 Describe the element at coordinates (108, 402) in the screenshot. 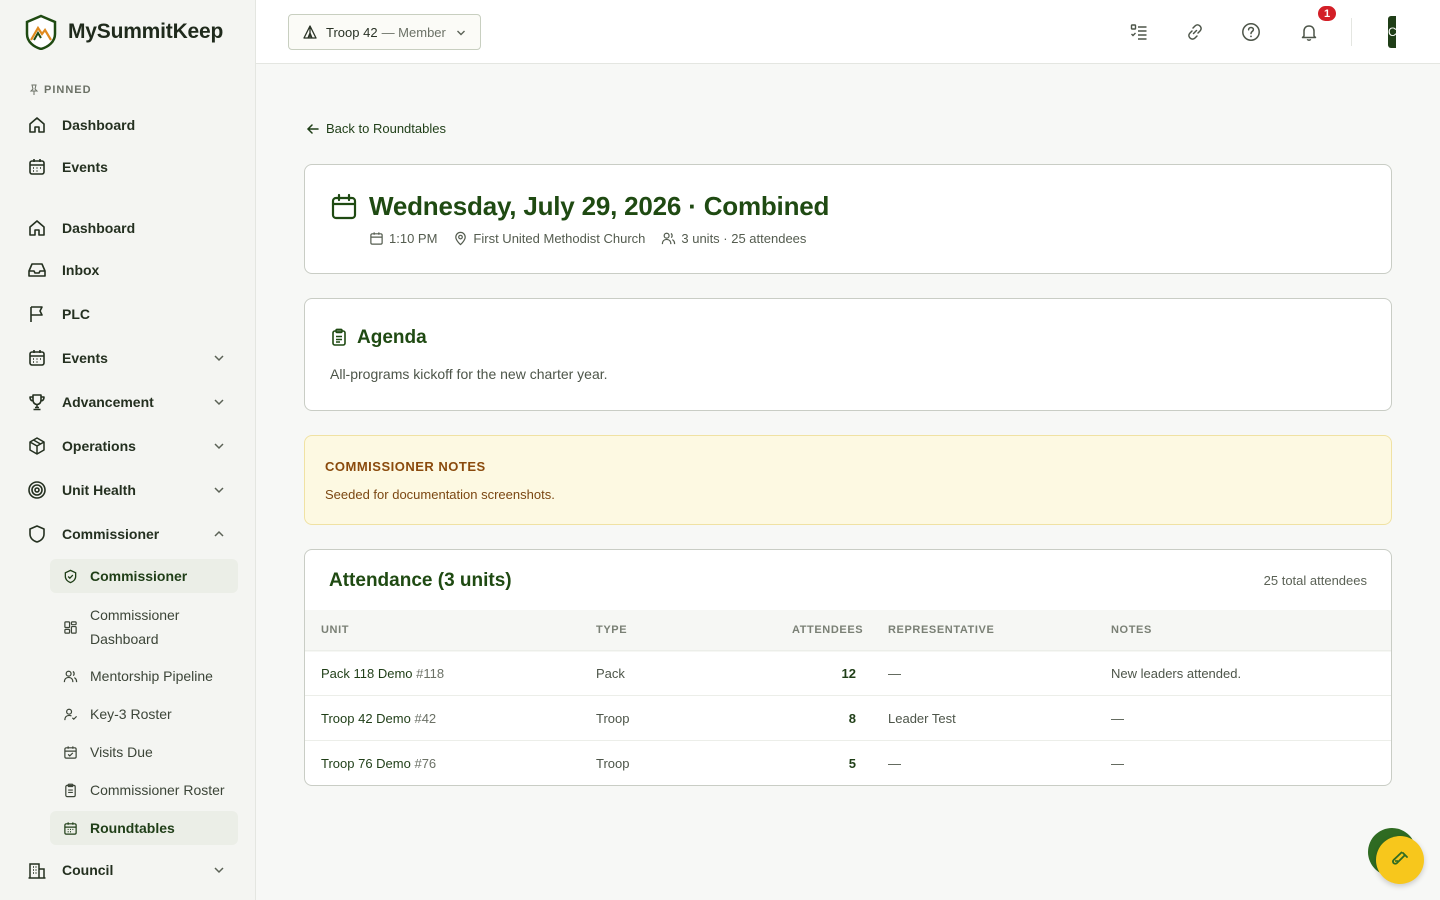

I see `nav-label: Advancement` at that location.